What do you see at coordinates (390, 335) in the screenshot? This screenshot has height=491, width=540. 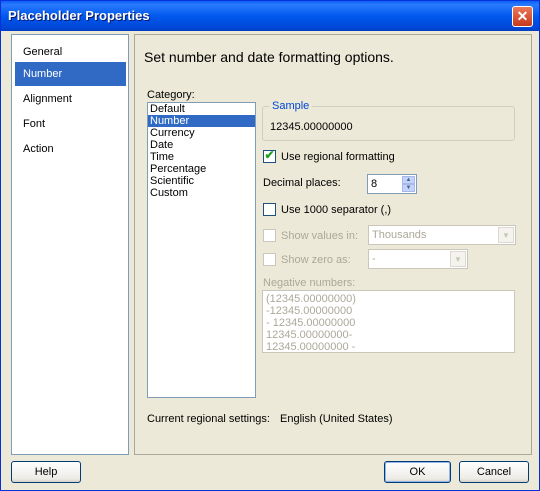 I see `list-item: 12345.00000000-` at bounding box center [390, 335].